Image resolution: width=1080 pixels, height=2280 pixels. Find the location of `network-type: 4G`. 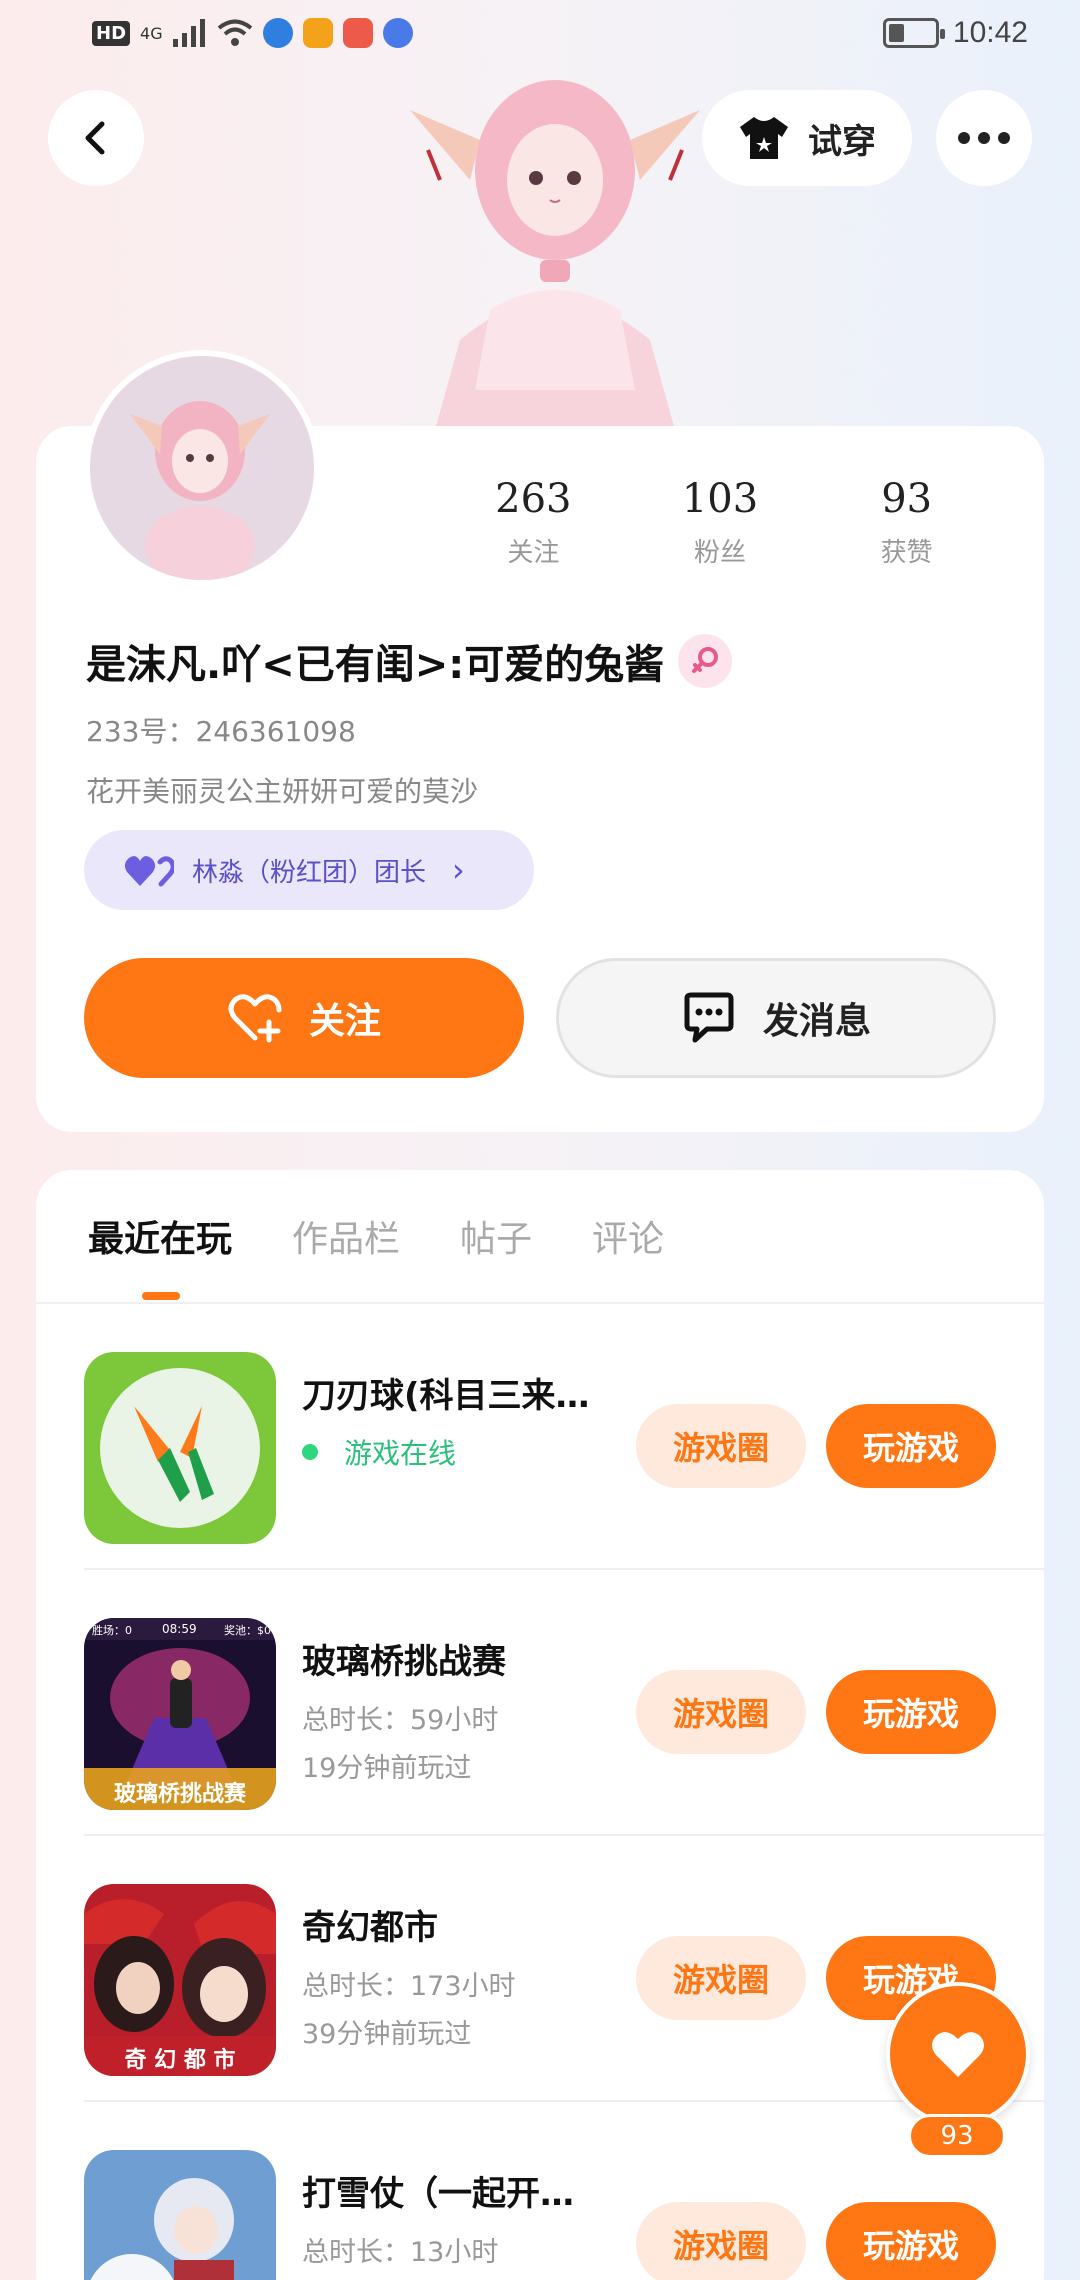

network-type: 4G is located at coordinates (151, 33).